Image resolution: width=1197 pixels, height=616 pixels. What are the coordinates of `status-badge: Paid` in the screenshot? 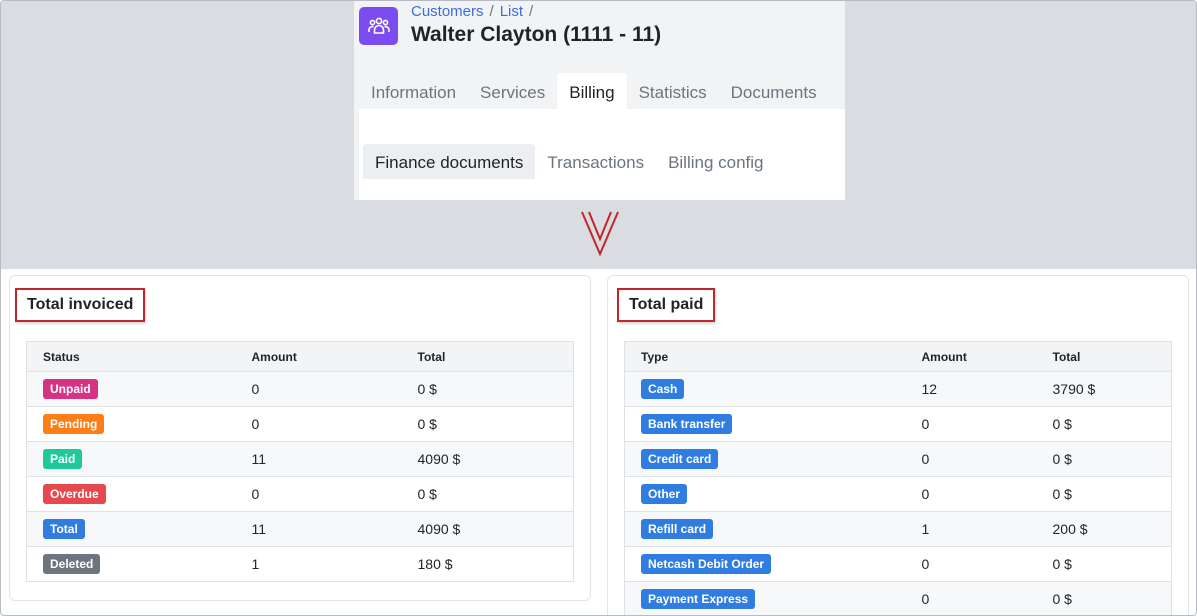 It's located at (63, 459).